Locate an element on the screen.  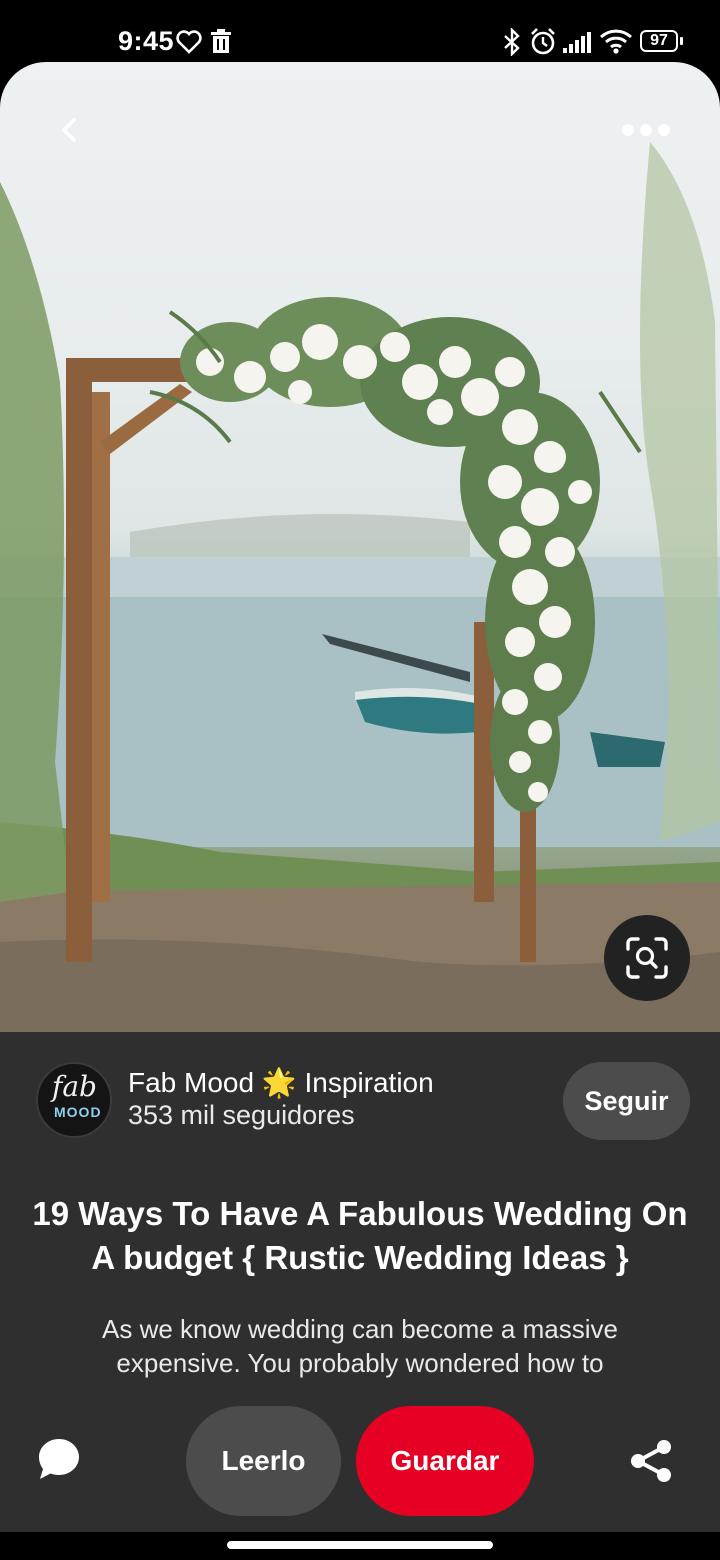
battery-level: 97 is located at coordinates (659, 40).